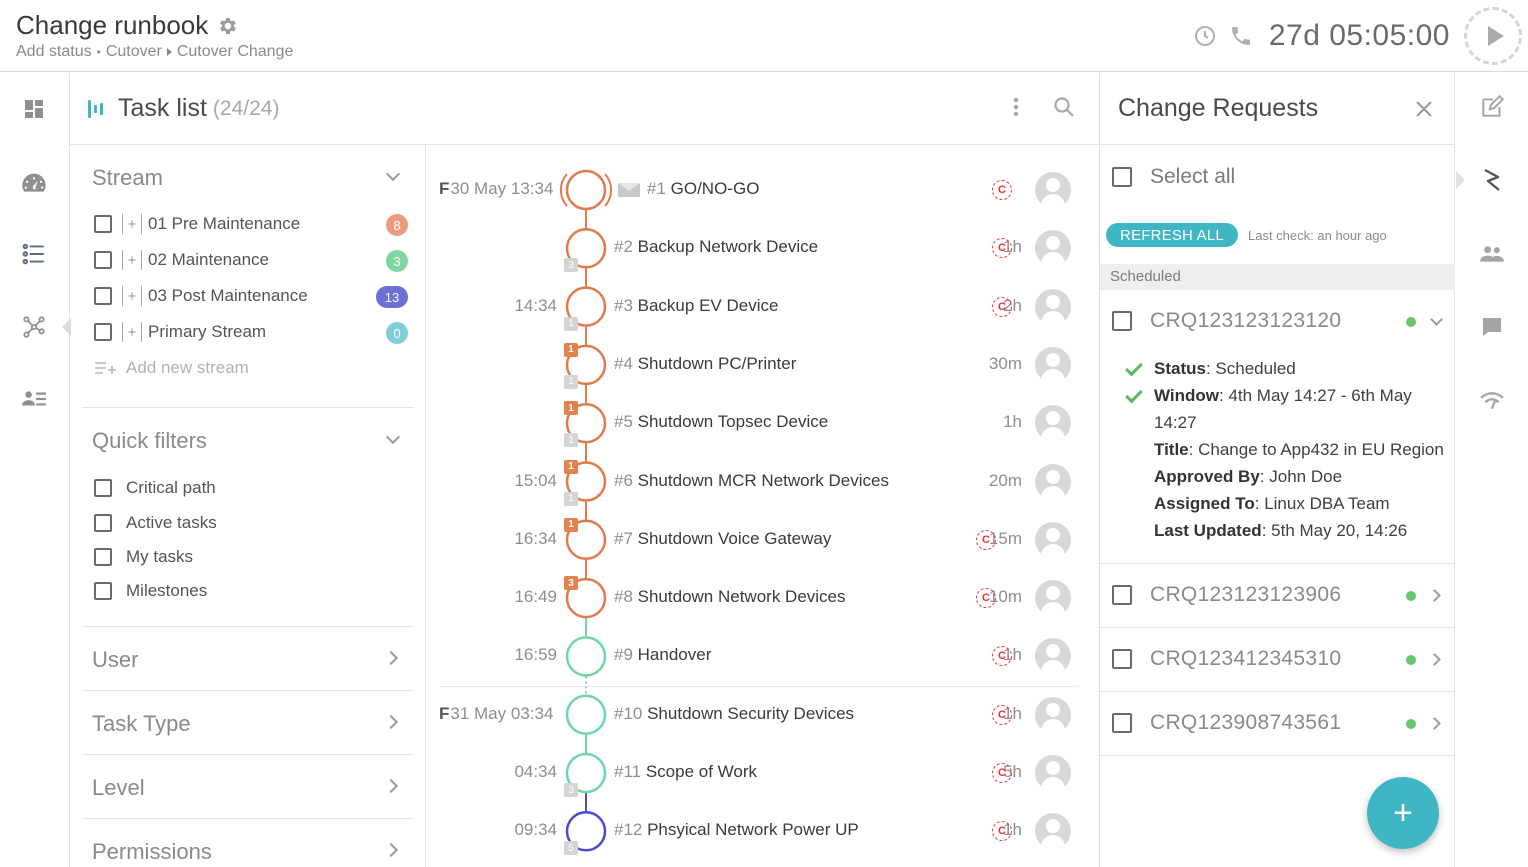 The height and width of the screenshot is (867, 1528). What do you see at coordinates (171, 368) in the screenshot?
I see `add-stream-button: Add new stream` at bounding box center [171, 368].